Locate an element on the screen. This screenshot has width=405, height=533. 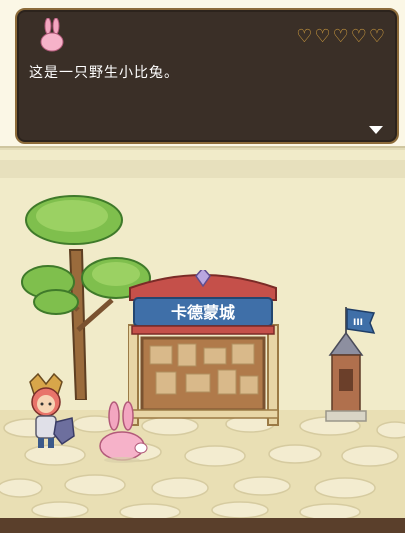
dialog-text: 这是一只野生小比兔。 is located at coordinates (104, 73).